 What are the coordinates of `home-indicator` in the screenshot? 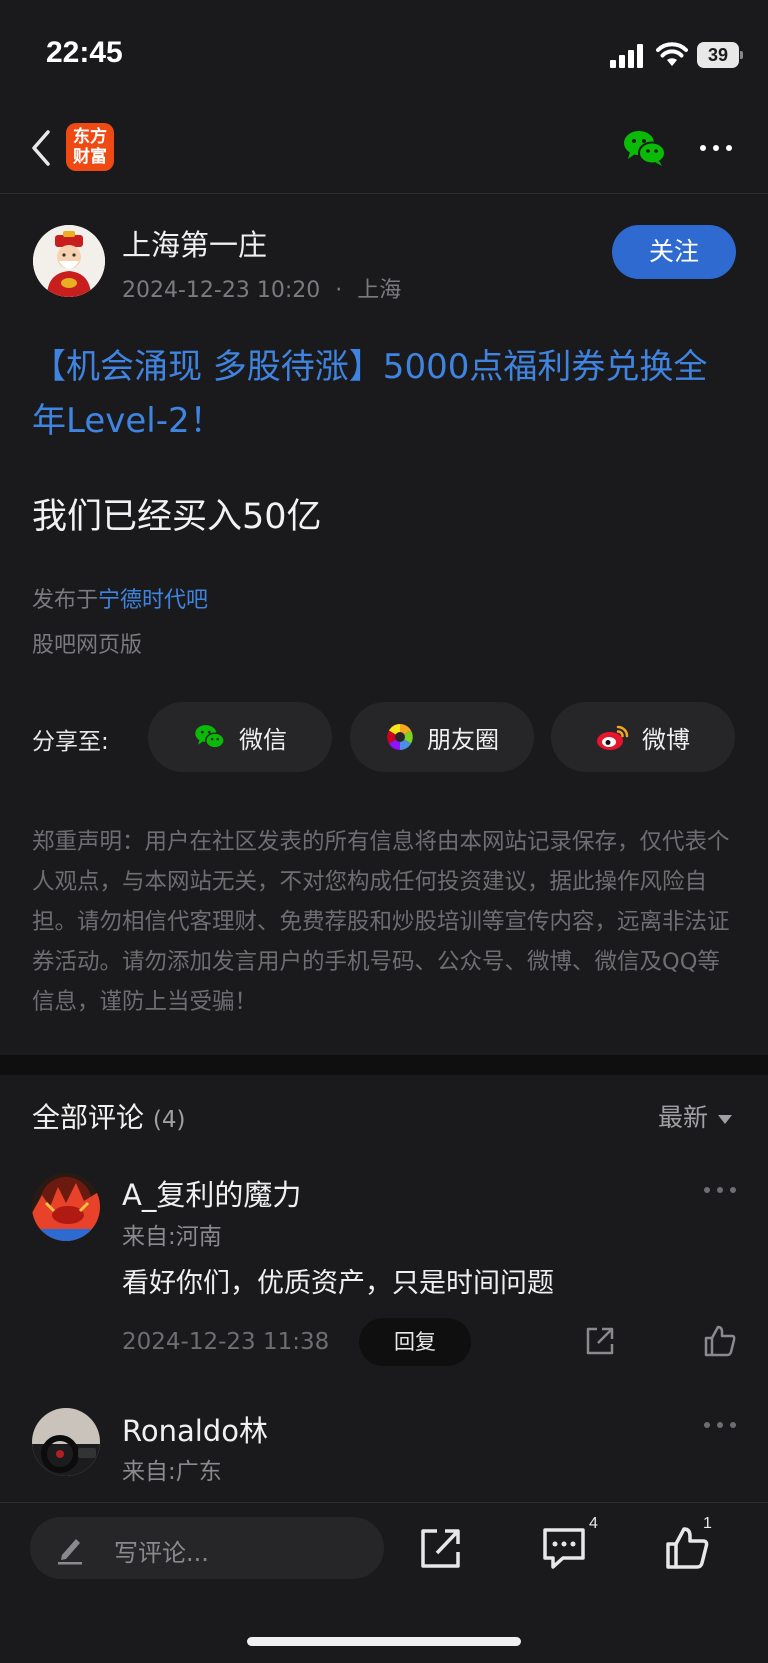 It's located at (384, 1641).